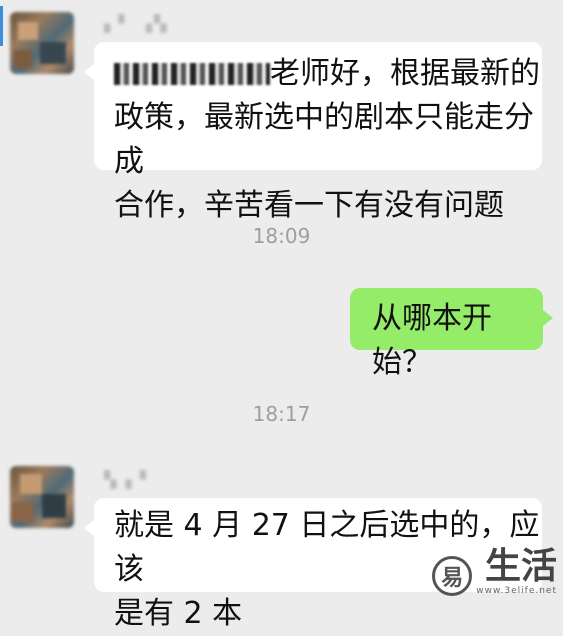 The width and height of the screenshot is (563, 636). Describe the element at coordinates (405, 73) in the screenshot. I see `message-text: 老师好，根据最新的` at that location.